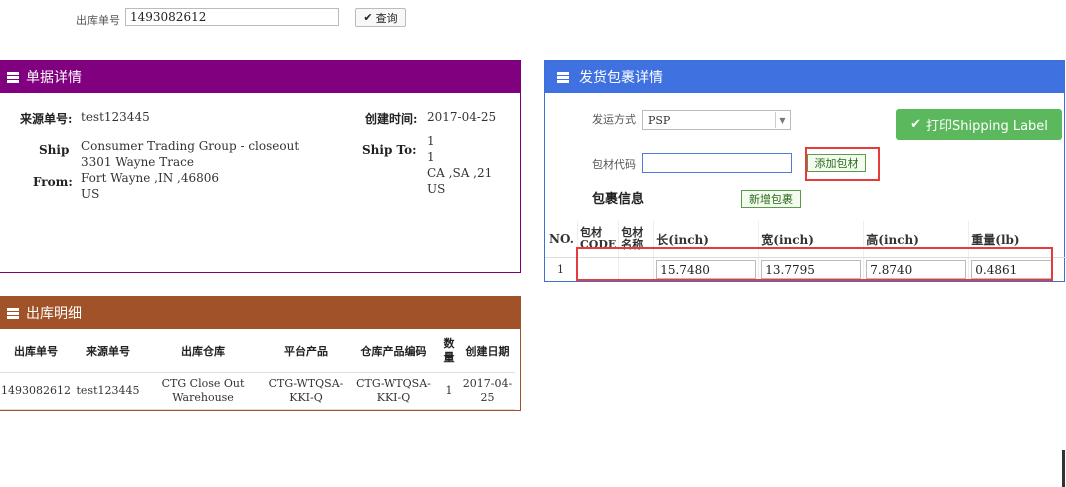  What do you see at coordinates (108, 351) in the screenshot?
I see `column-header: 来源单号` at bounding box center [108, 351].